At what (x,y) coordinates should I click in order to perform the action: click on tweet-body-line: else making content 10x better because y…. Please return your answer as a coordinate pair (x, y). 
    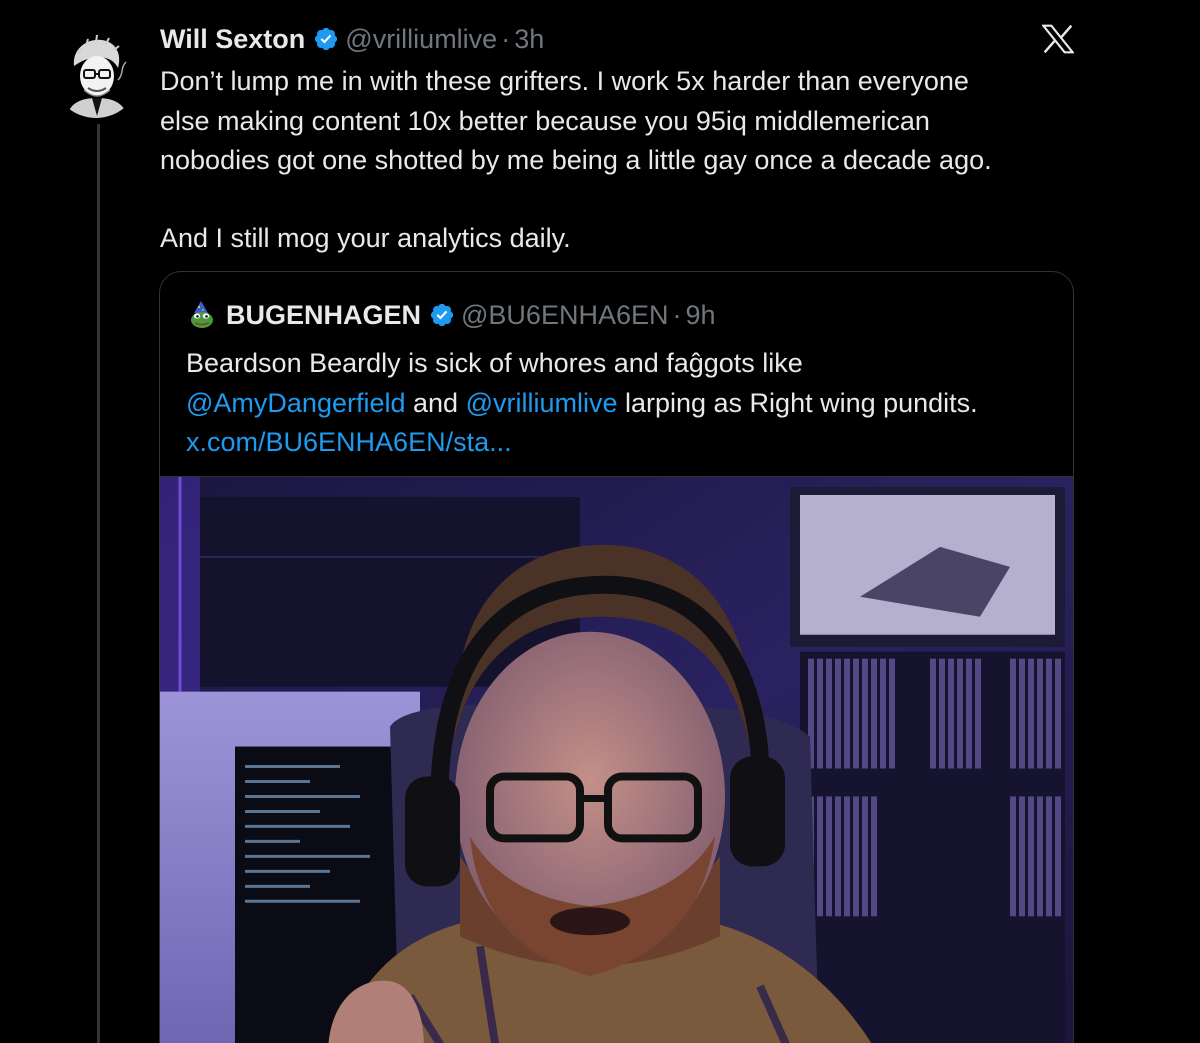
    Looking at the image, I should click on (545, 120).